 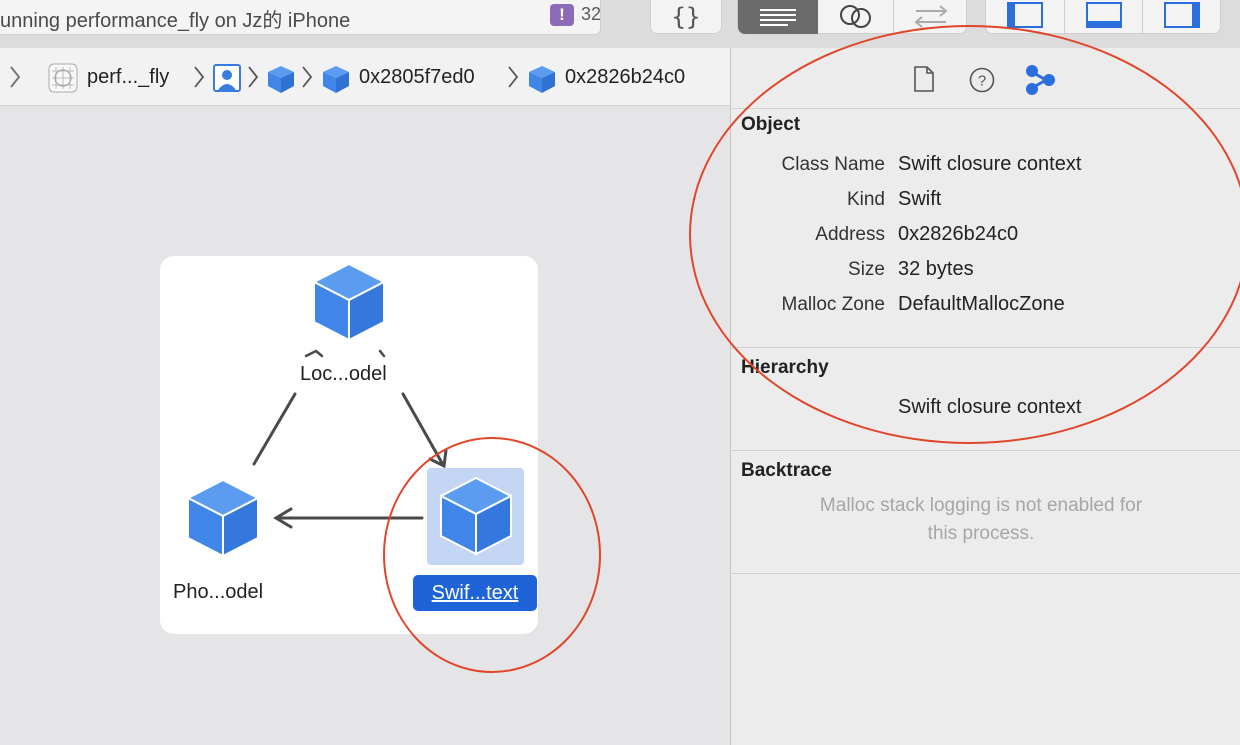 I want to click on address-value: 0x2826b24c0, so click(x=958, y=234).